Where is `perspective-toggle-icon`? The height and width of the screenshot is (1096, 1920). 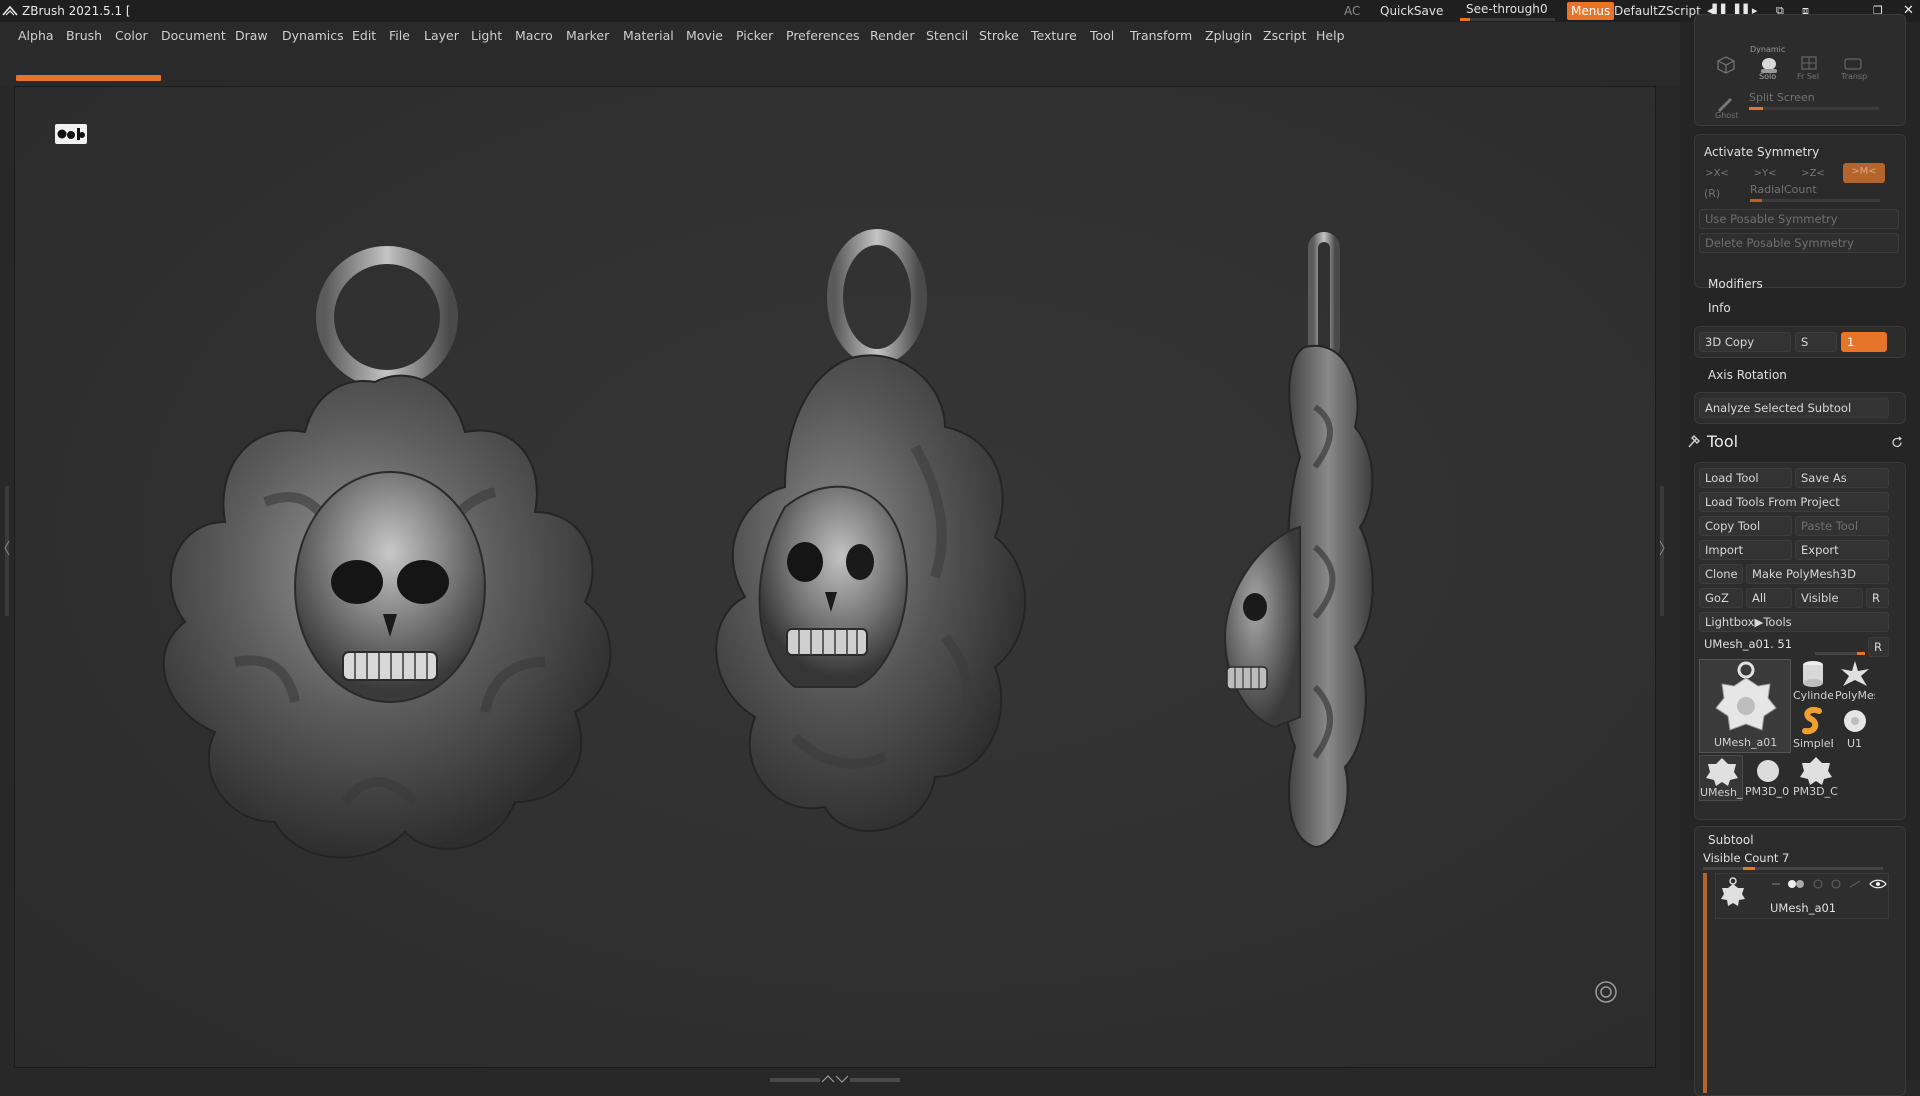
perspective-toggle-icon is located at coordinates (1606, 992).